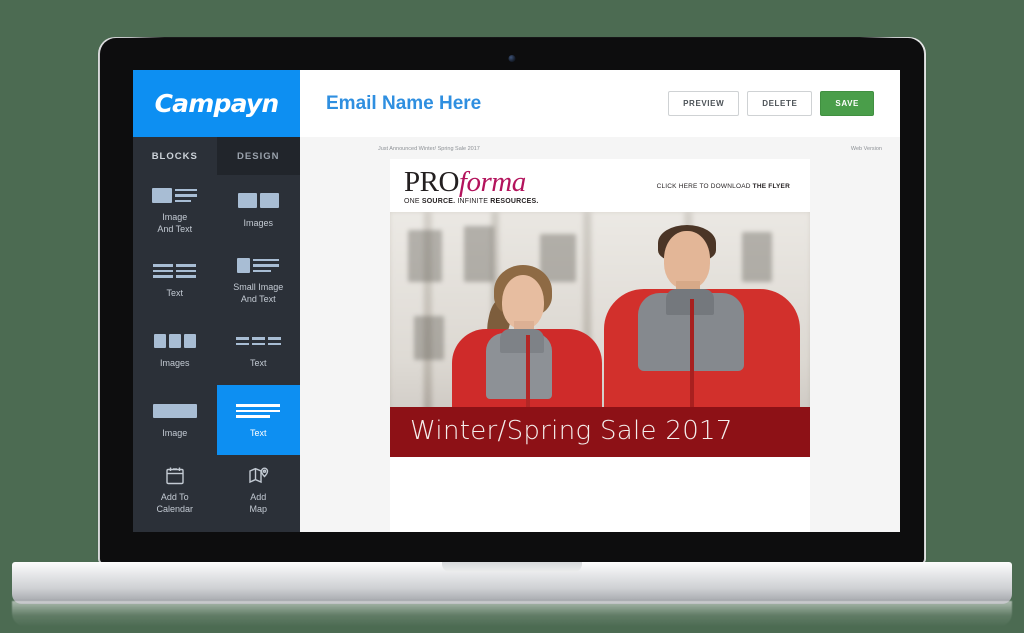  What do you see at coordinates (492, 182) in the screenshot?
I see `logo-forma-text: forma` at bounding box center [492, 182].